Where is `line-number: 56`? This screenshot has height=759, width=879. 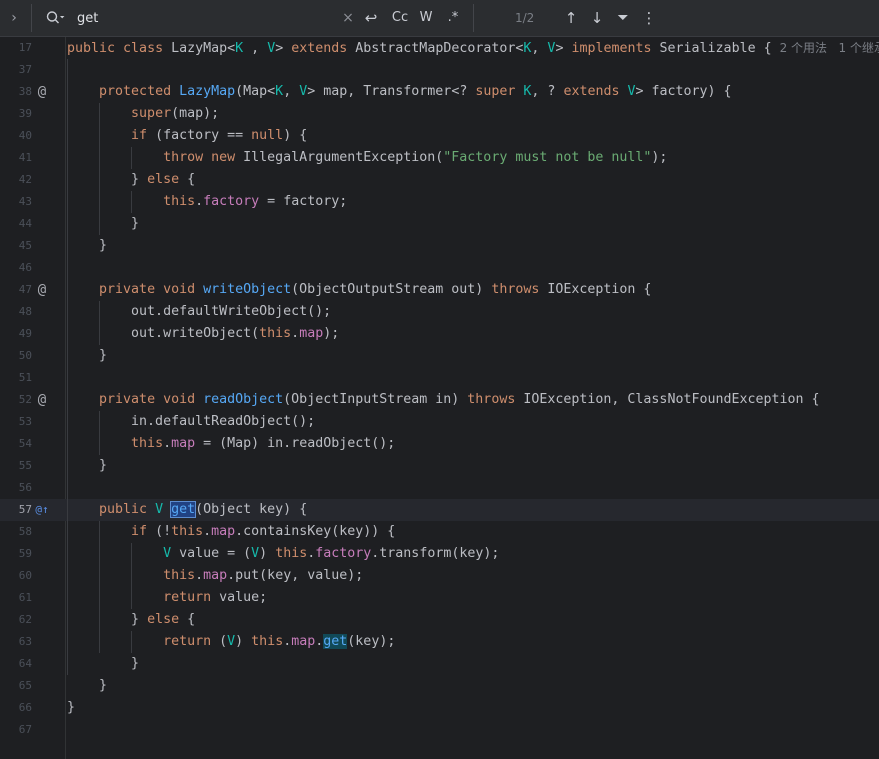 line-number: 56 is located at coordinates (20, 488).